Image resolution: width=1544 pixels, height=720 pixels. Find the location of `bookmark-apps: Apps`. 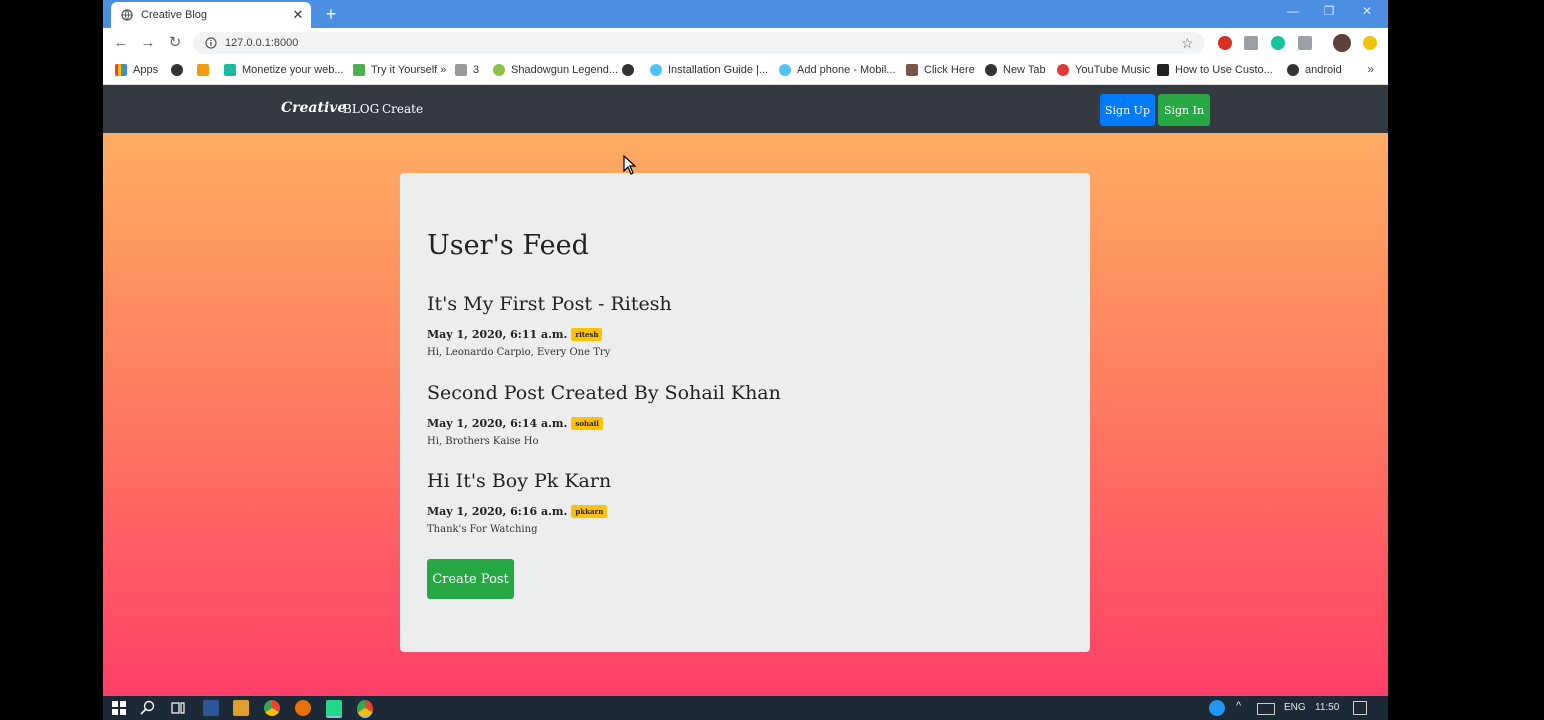

bookmark-apps: Apps is located at coordinates (136, 70).